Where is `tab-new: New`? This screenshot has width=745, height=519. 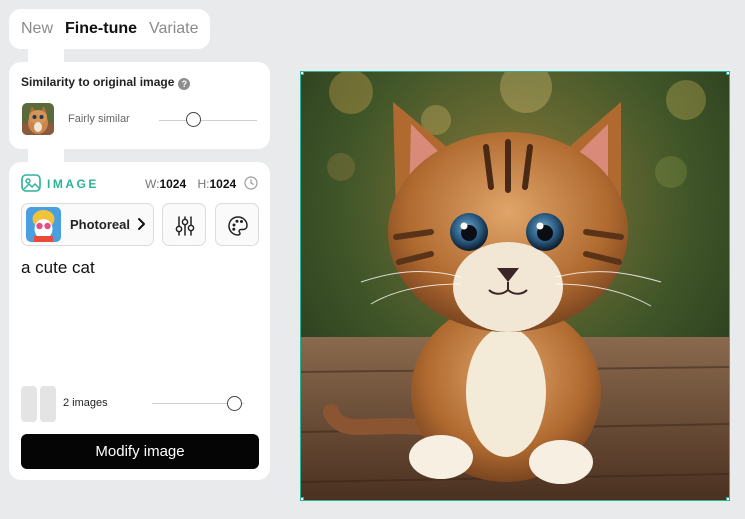 tab-new: New is located at coordinates (37, 29).